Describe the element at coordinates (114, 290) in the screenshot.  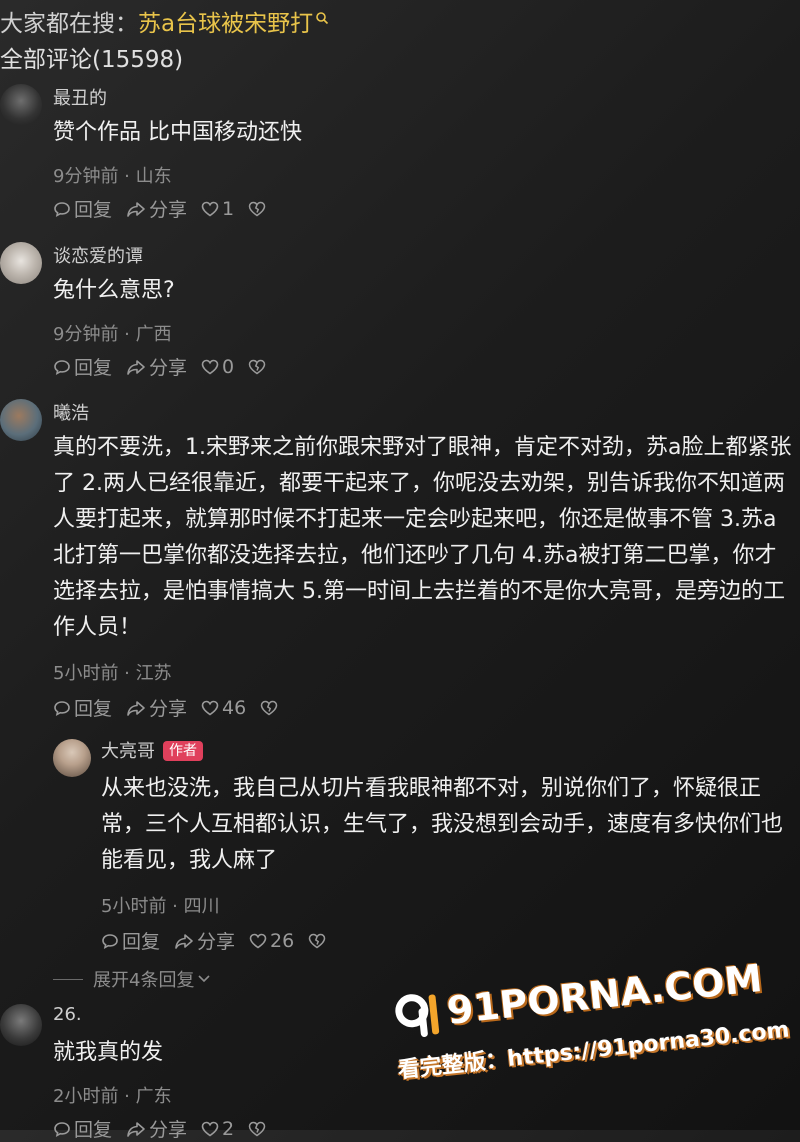
I see `comment-text: 兔什么意思?` at that location.